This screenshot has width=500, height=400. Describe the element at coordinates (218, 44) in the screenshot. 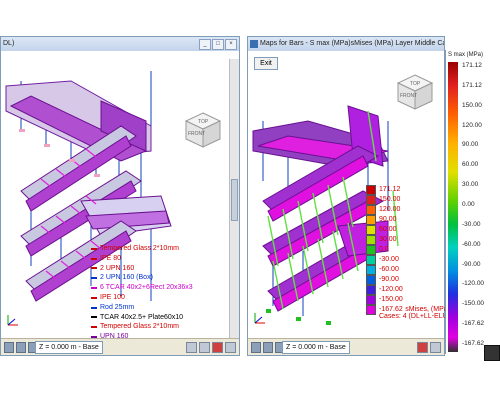

I see `maximize-icon: □` at that location.